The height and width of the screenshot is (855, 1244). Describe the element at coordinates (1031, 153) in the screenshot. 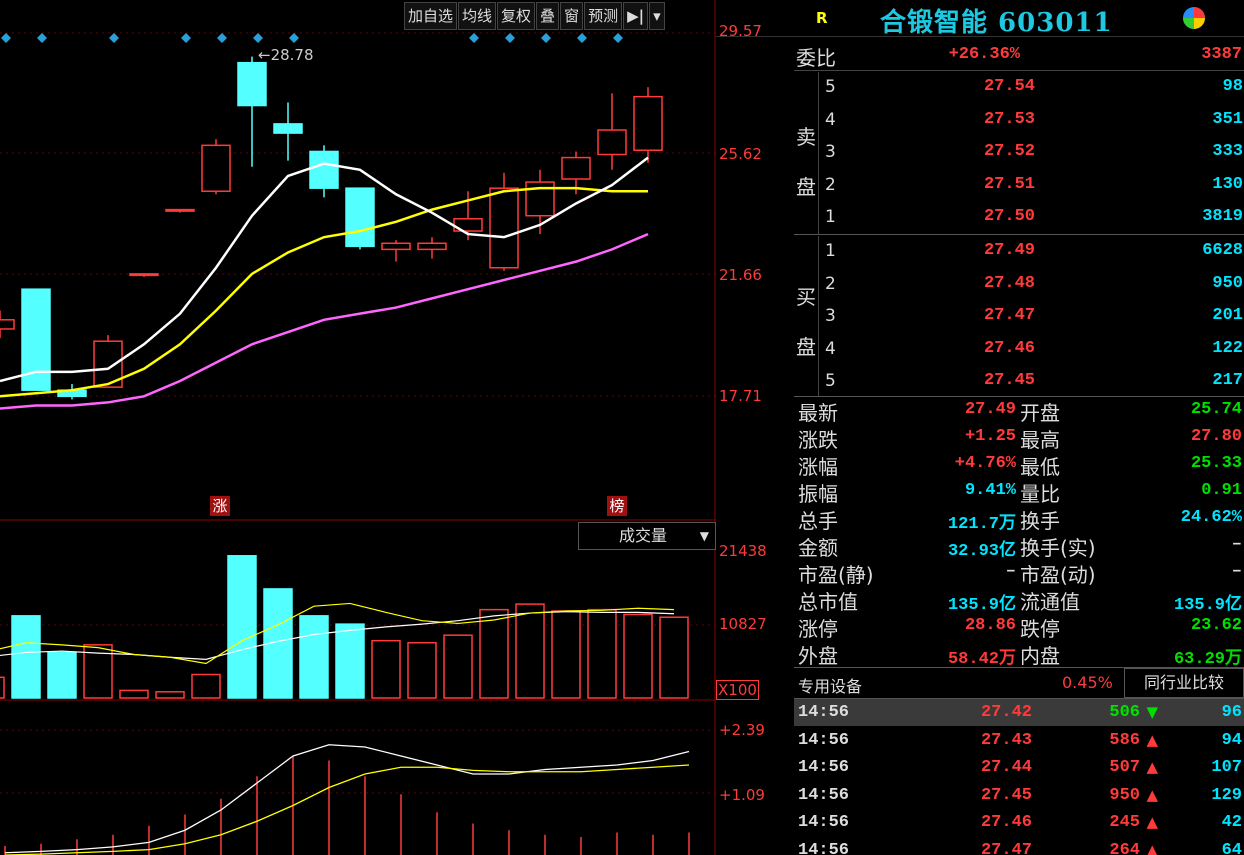

I see `ask-row-3: 3 27.52 333` at that location.